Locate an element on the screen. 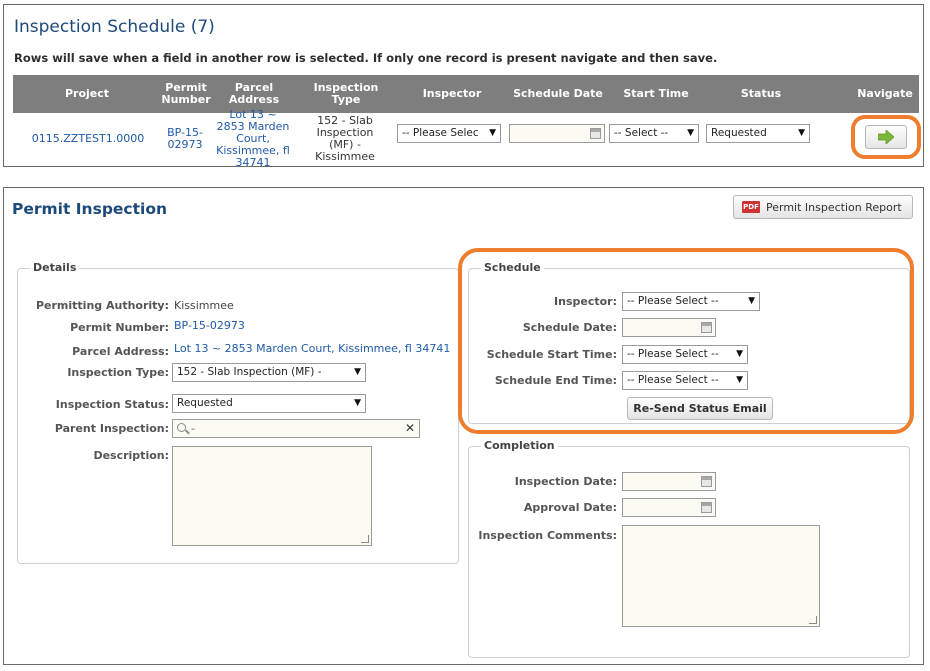  column-header-inspector: Inspector is located at coordinates (452, 94).